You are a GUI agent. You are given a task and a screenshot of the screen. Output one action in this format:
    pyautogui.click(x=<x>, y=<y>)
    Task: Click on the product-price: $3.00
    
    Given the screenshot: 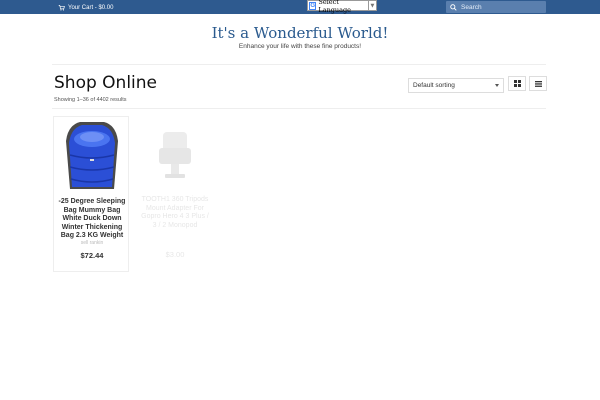 What is the action you would take?
    pyautogui.click(x=175, y=254)
    